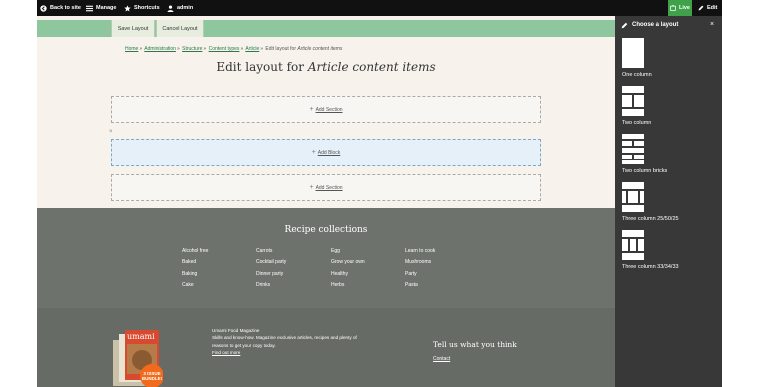 The height and width of the screenshot is (387, 760). I want to click on layout-label: Two column bricks, so click(645, 171).